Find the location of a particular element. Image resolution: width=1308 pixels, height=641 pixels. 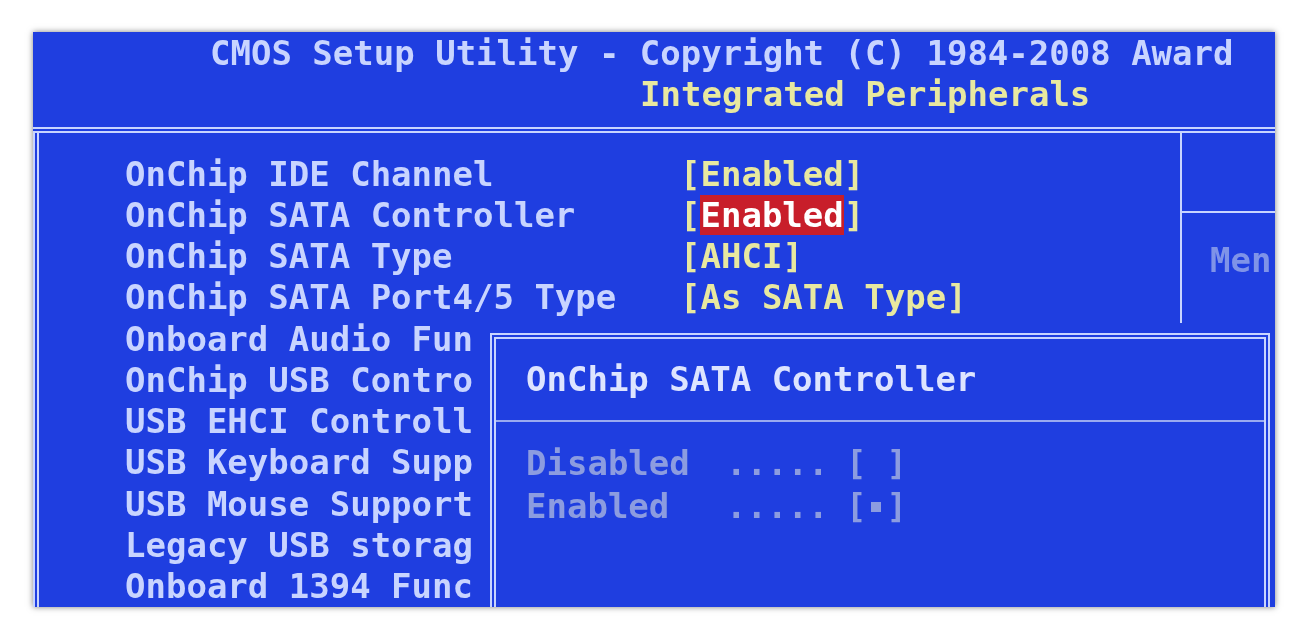

setting-label: OnChip IDE Channel is located at coordinates (402, 173).